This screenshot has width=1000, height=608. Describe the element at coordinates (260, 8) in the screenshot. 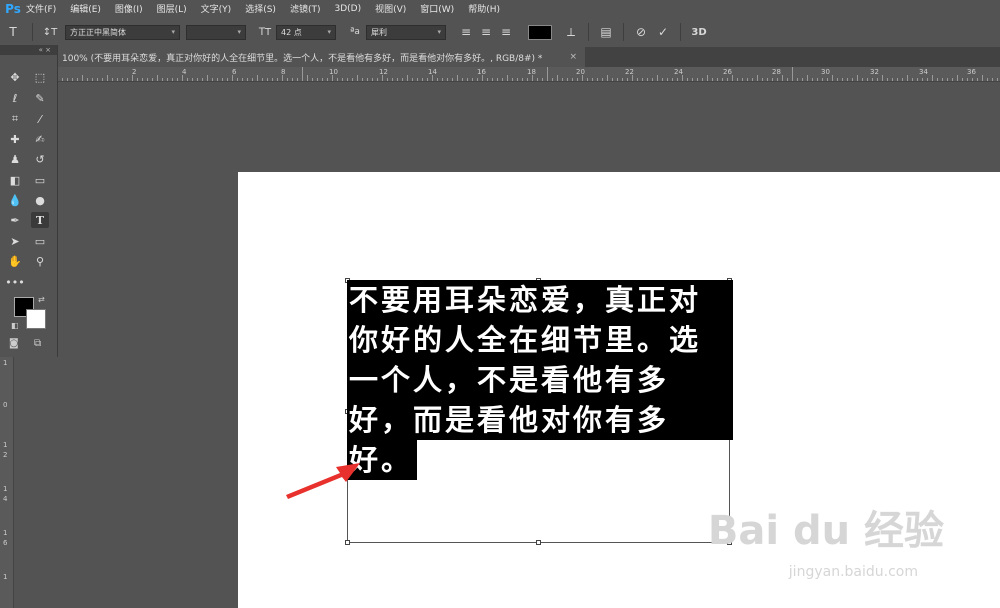

I see `menu-select: 选择(S)` at that location.